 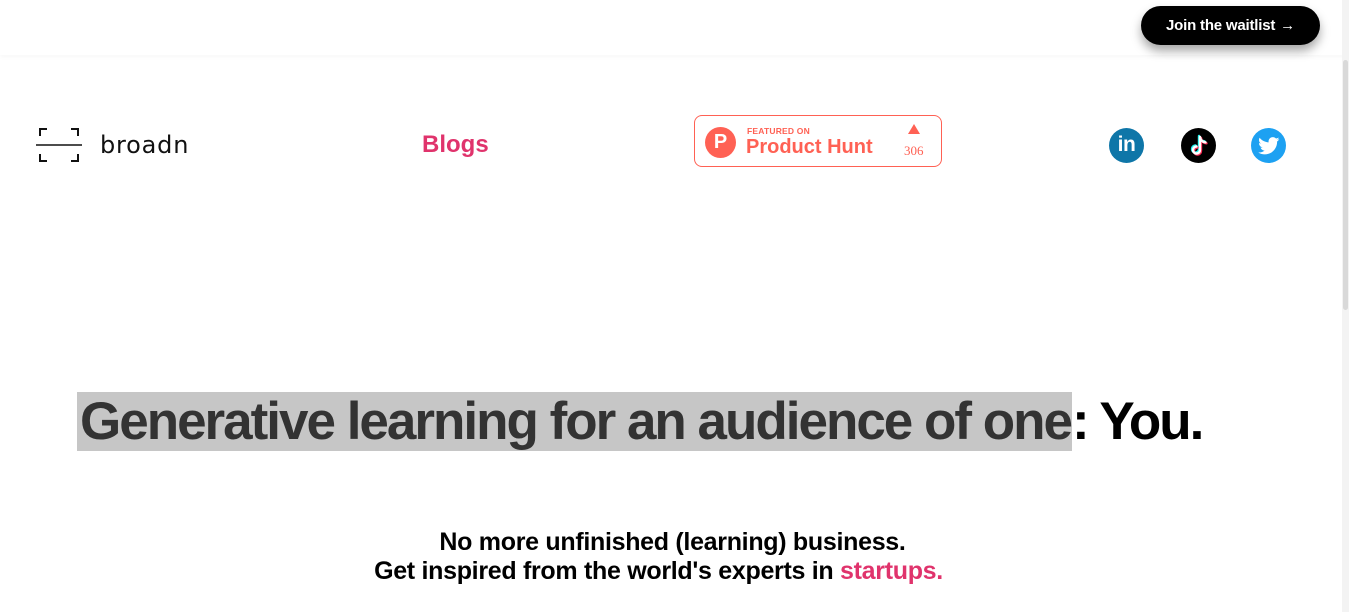 I want to click on hero-headline-rest: : You., so click(x=1137, y=421).